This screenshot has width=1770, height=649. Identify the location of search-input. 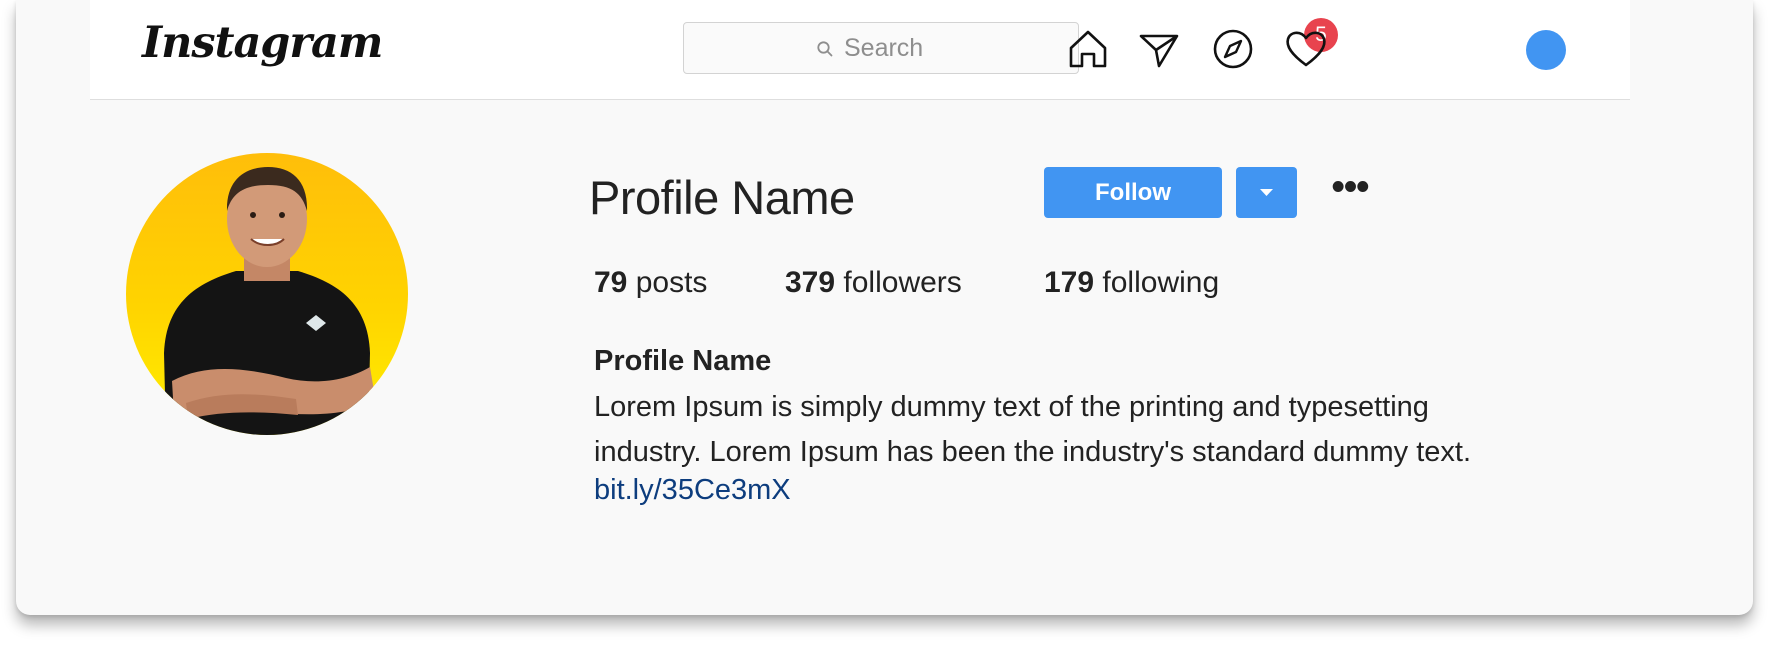
(954, 48).